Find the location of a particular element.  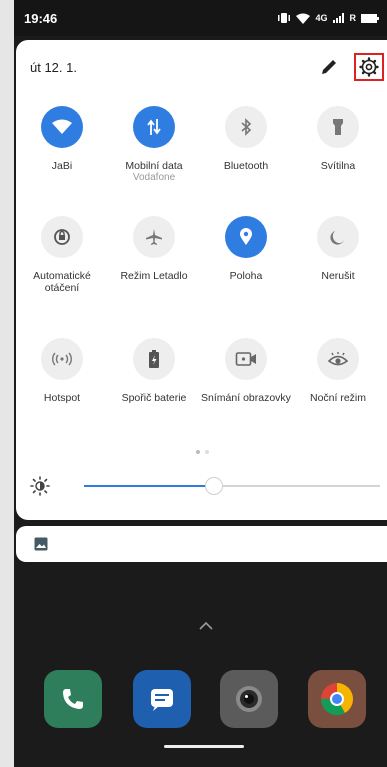

tile-auto-rotate: Automatické otáčení is located at coordinates (62, 255).